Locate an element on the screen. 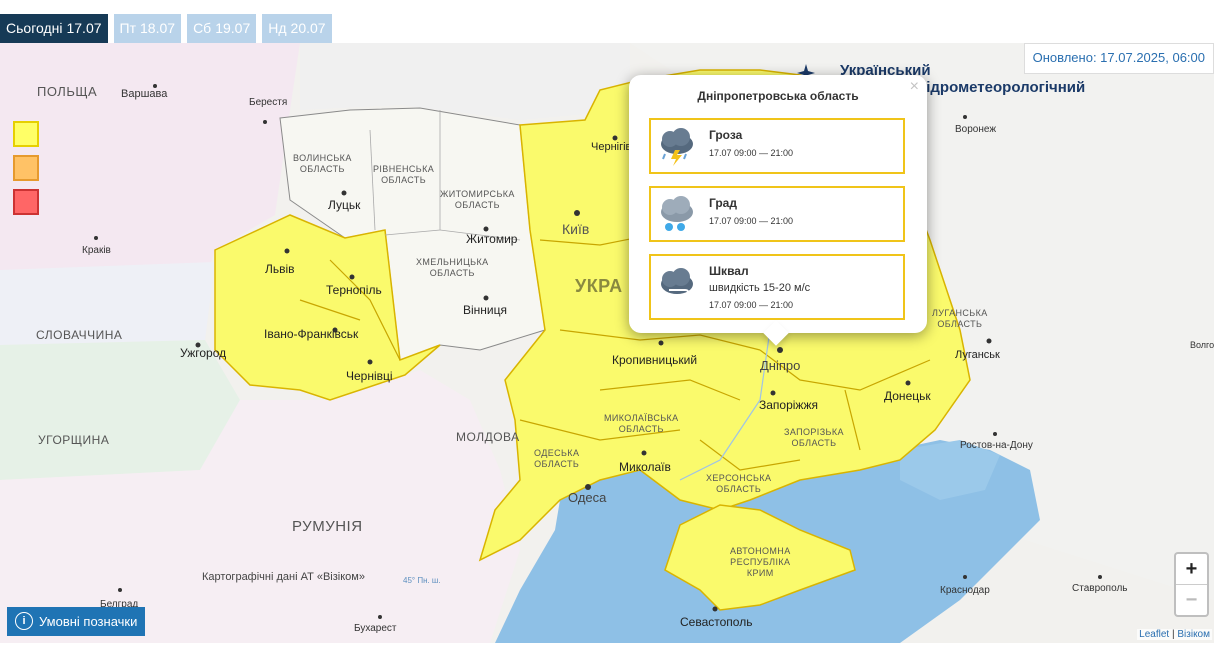 The width and height of the screenshot is (1214, 648). tab-saturday: Сб 19.07 is located at coordinates (222, 28).